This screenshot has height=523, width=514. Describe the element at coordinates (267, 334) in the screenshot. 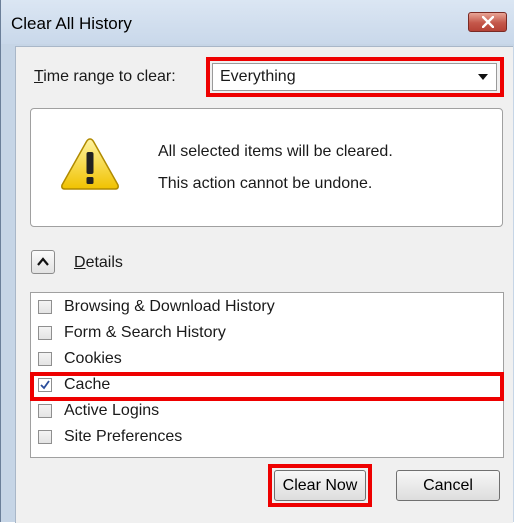

I see `list-item-form-search-history: Form & Search History` at that location.